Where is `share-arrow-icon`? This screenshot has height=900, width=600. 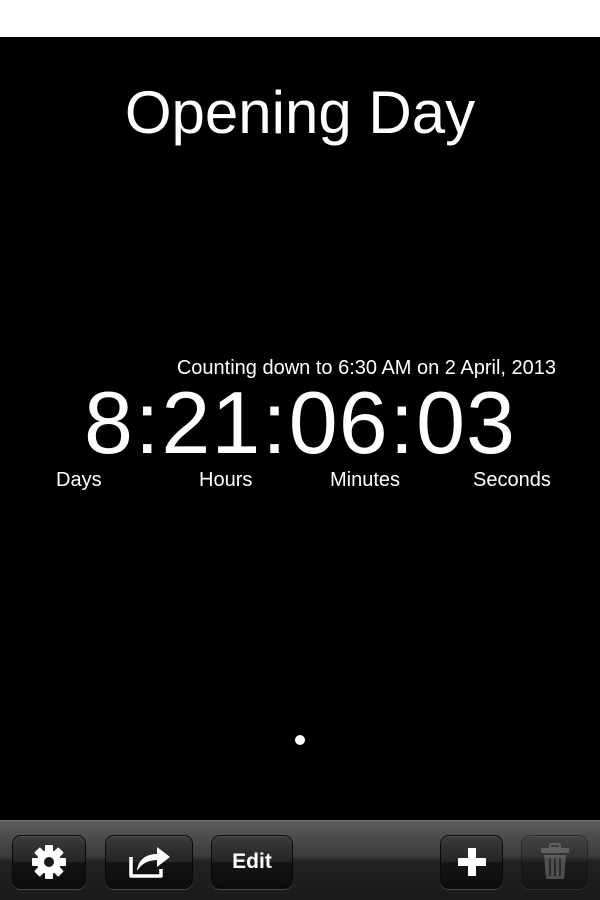
share-arrow-icon is located at coordinates (149, 862).